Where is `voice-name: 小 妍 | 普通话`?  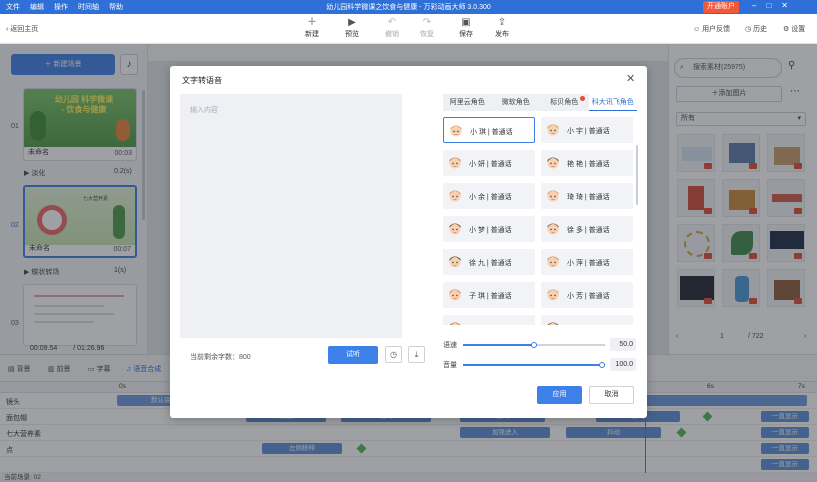
voice-name: 小 妍 | 普通话 is located at coordinates (490, 164).